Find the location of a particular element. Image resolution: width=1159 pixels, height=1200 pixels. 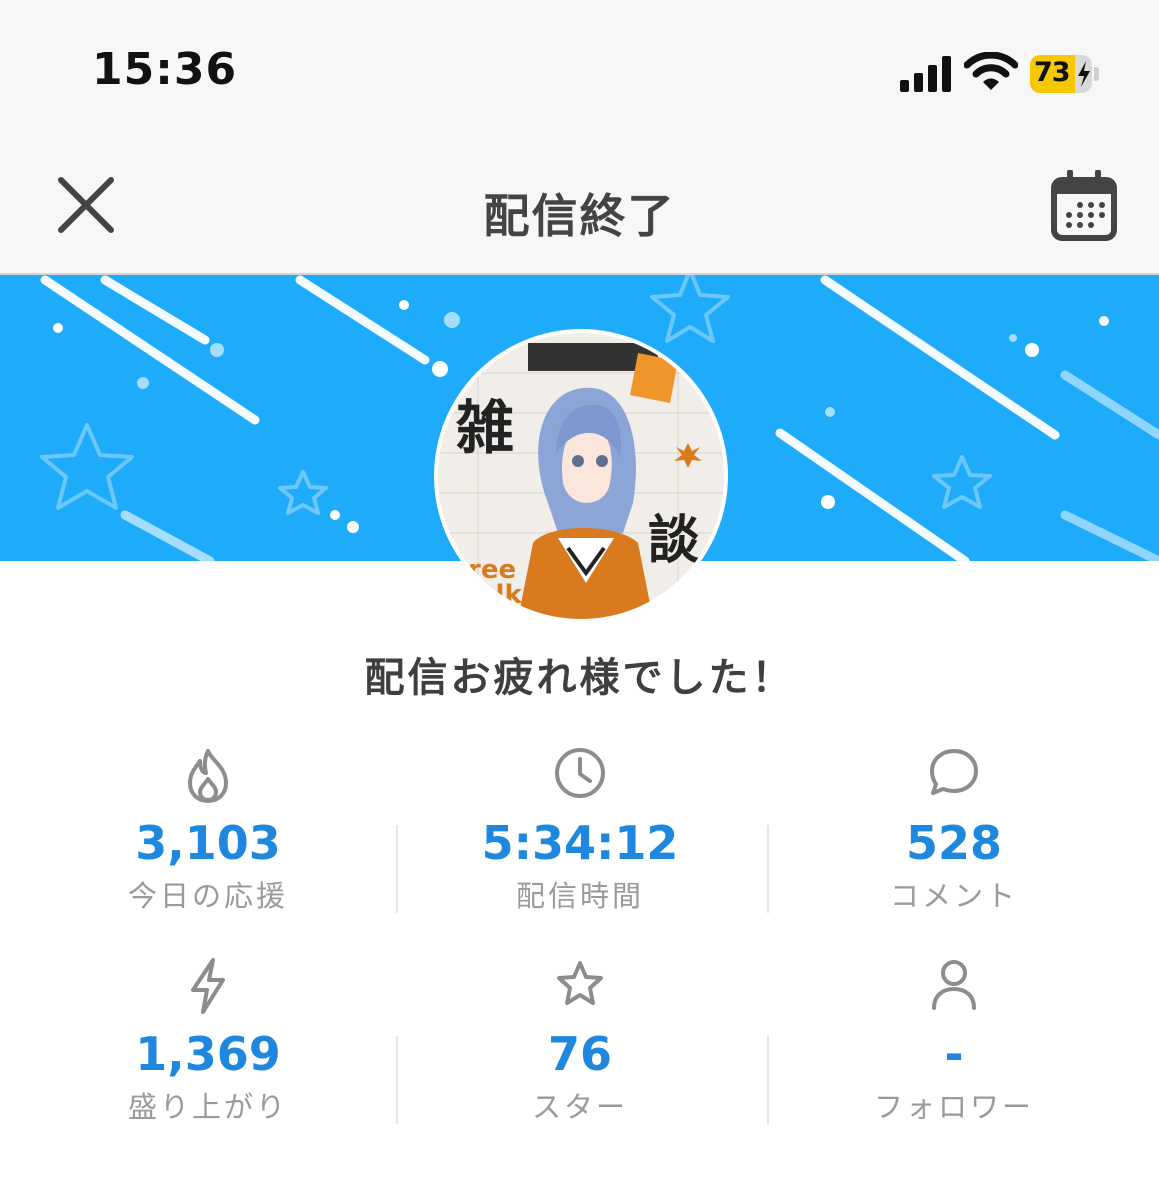

battery-level: 73 is located at coordinates (1052, 72).